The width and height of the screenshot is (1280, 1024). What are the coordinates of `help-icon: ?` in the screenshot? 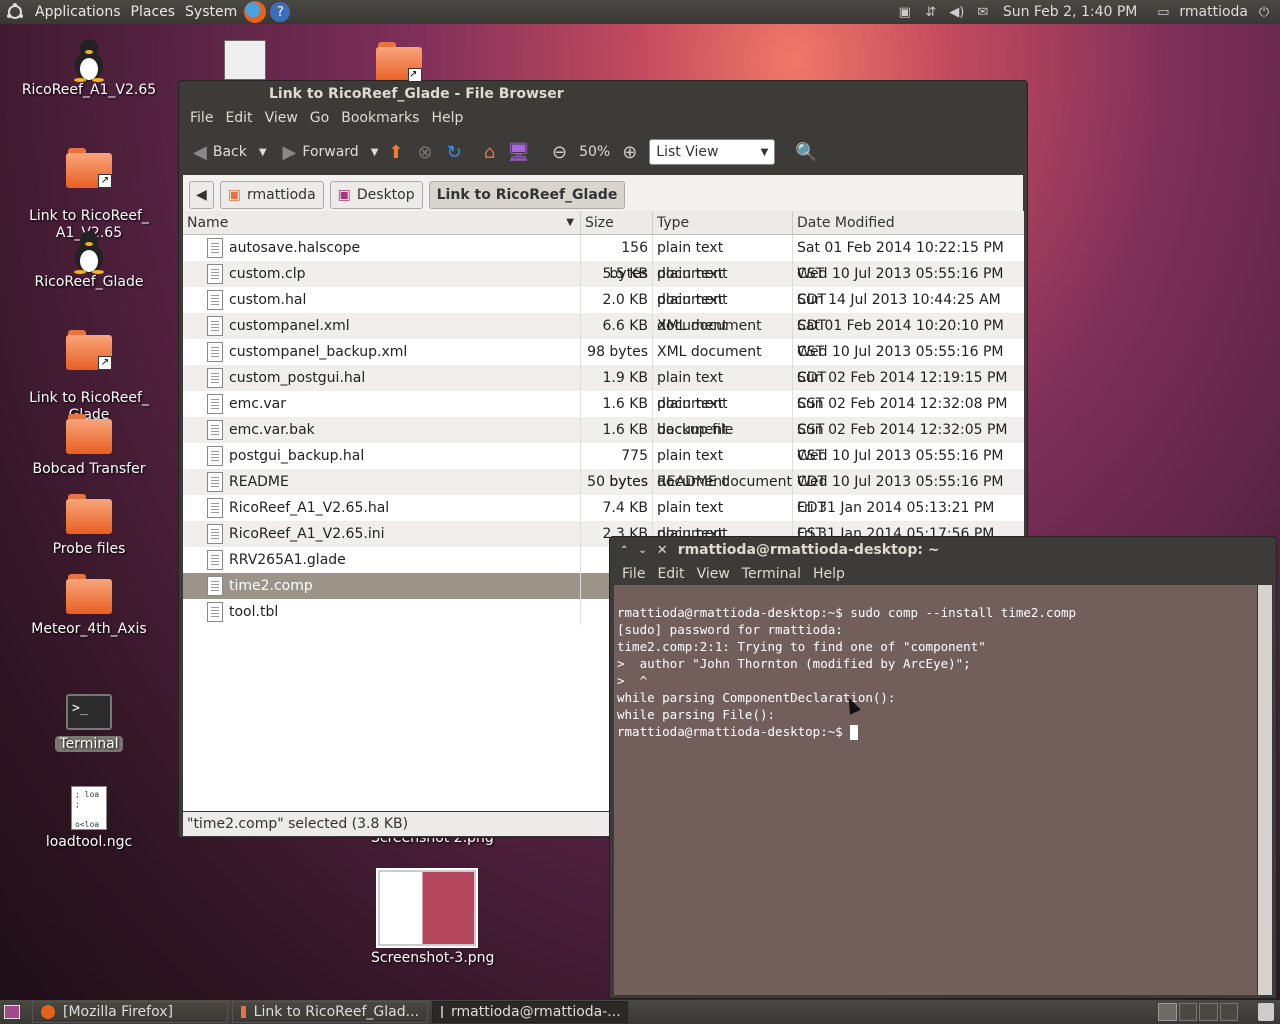 It's located at (280, 12).